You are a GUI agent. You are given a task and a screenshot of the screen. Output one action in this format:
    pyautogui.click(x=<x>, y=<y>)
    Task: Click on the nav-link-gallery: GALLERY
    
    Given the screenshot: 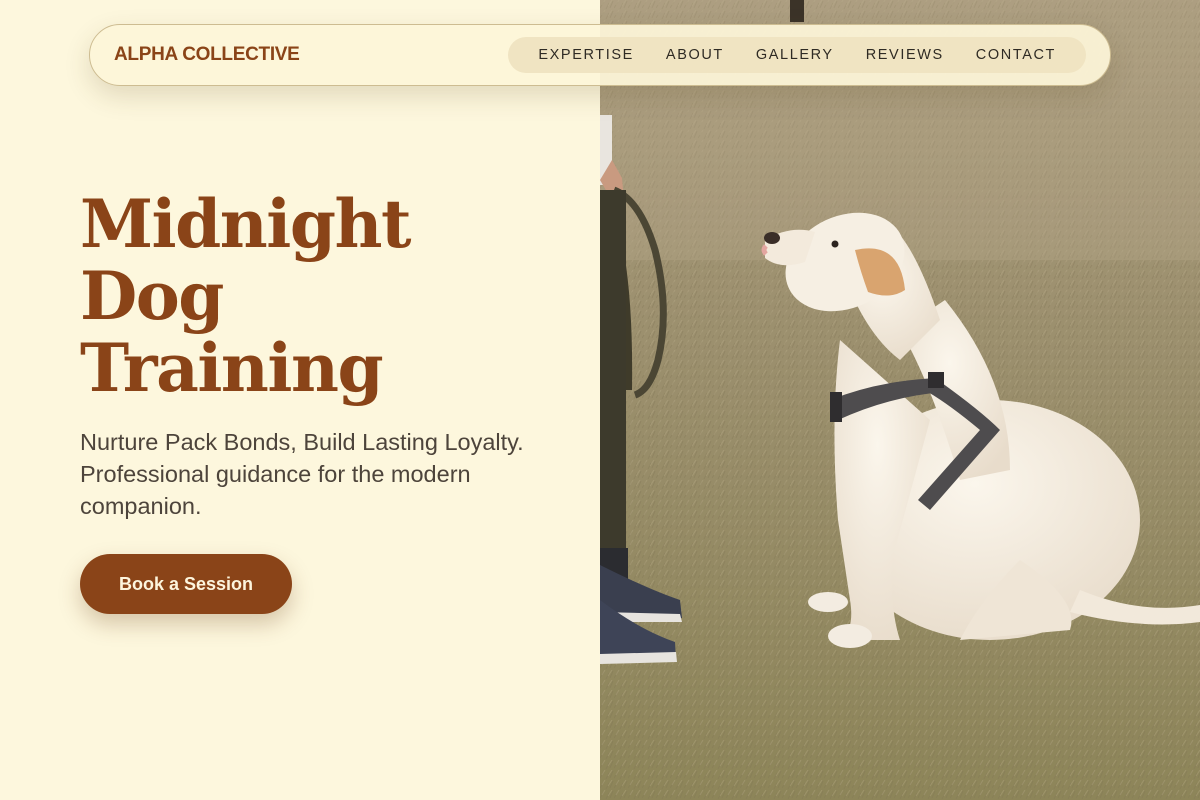 What is the action you would take?
    pyautogui.click(x=795, y=55)
    